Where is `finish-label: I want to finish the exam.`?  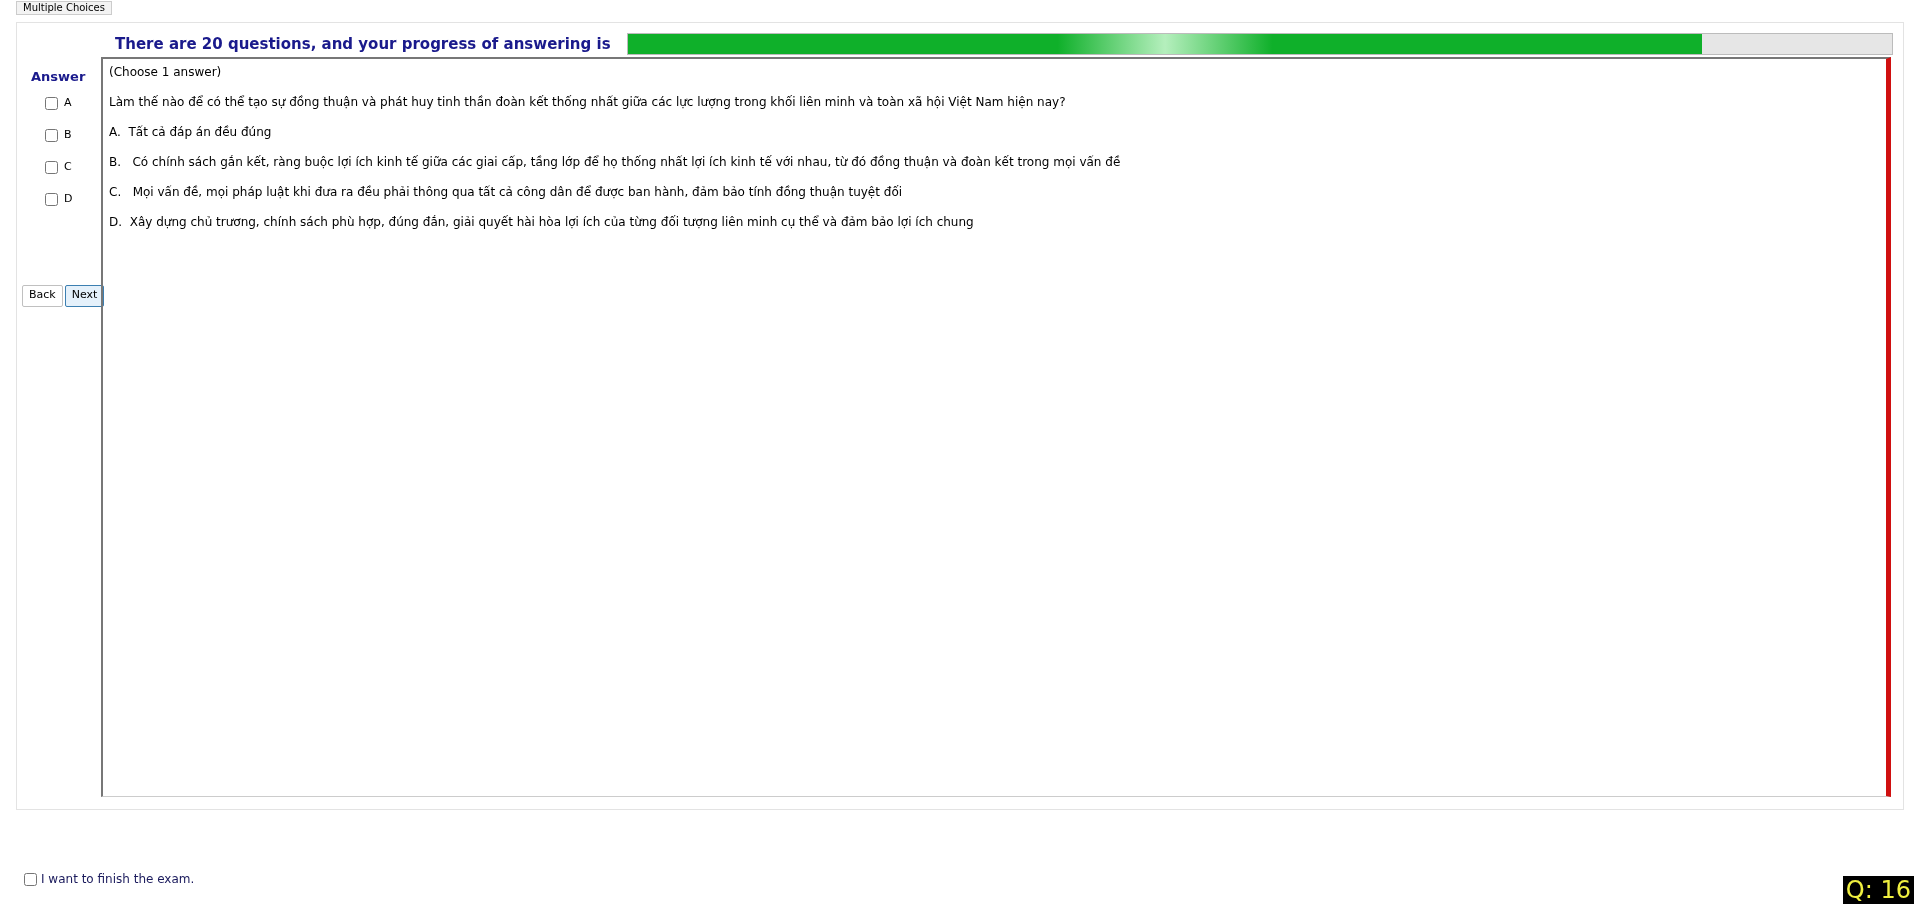
finish-label: I want to finish the exam. is located at coordinates (118, 879).